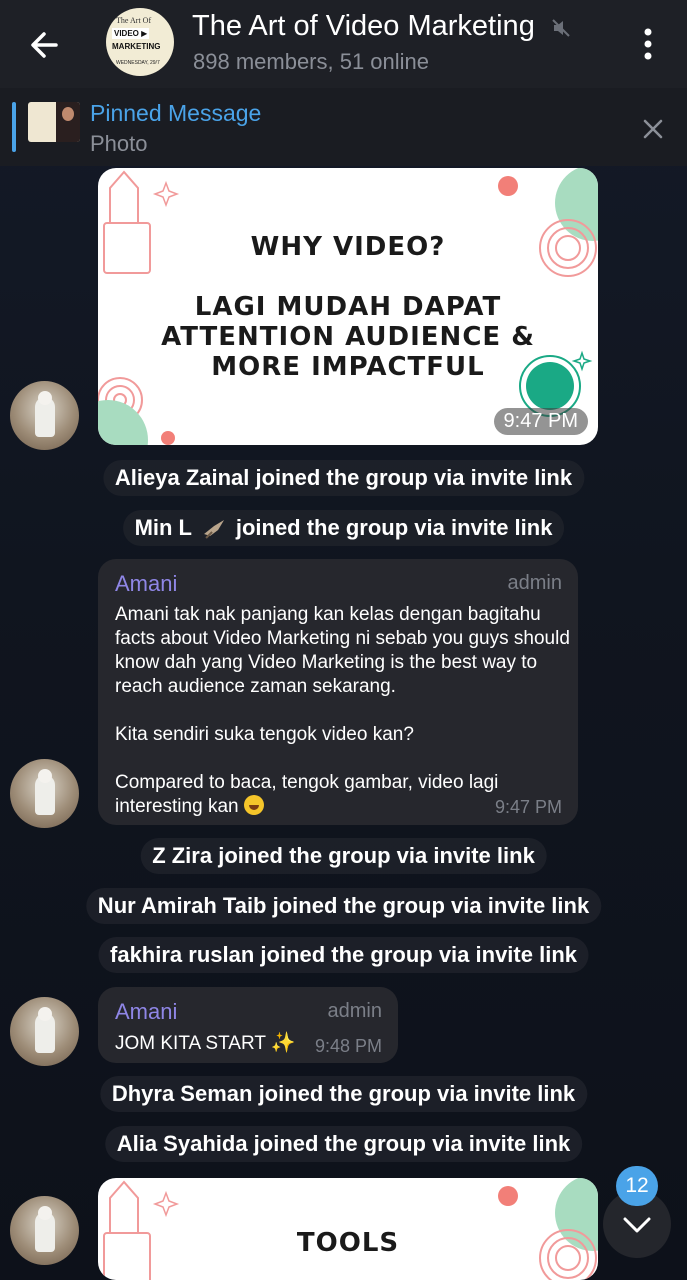  I want to click on avatar-text: The Art Of, so click(134, 20).